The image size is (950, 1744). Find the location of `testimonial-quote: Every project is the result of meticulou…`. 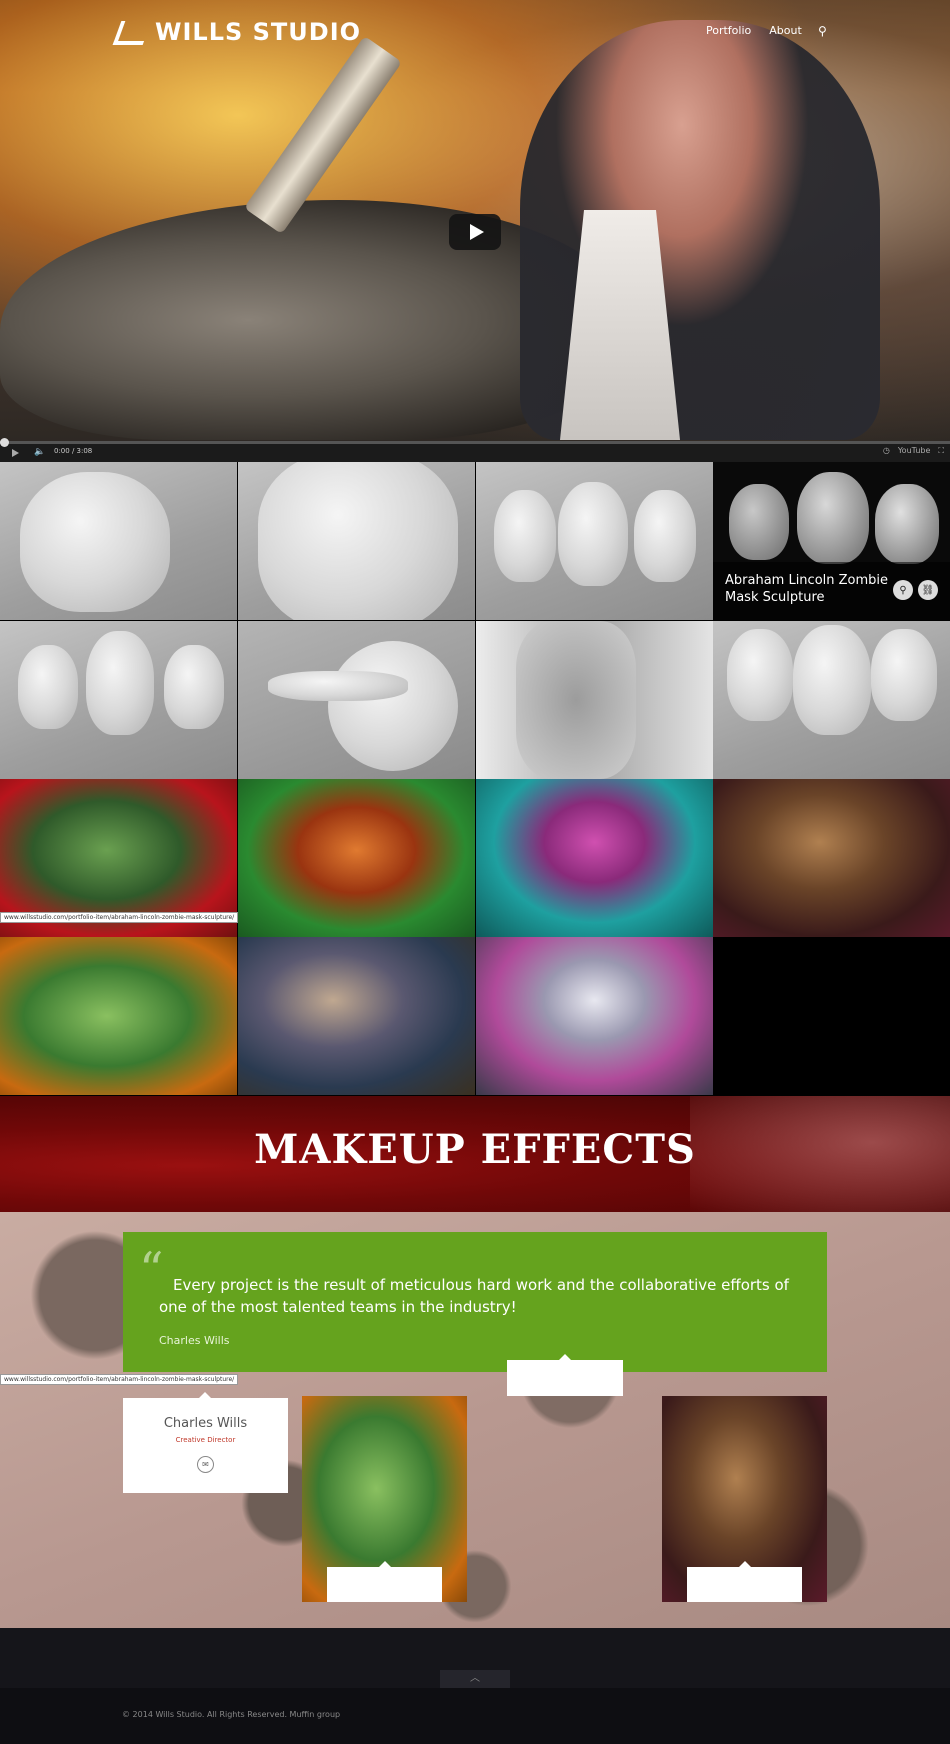

testimonial-quote: Every project is the result of meticulou… is located at coordinates (474, 1296).